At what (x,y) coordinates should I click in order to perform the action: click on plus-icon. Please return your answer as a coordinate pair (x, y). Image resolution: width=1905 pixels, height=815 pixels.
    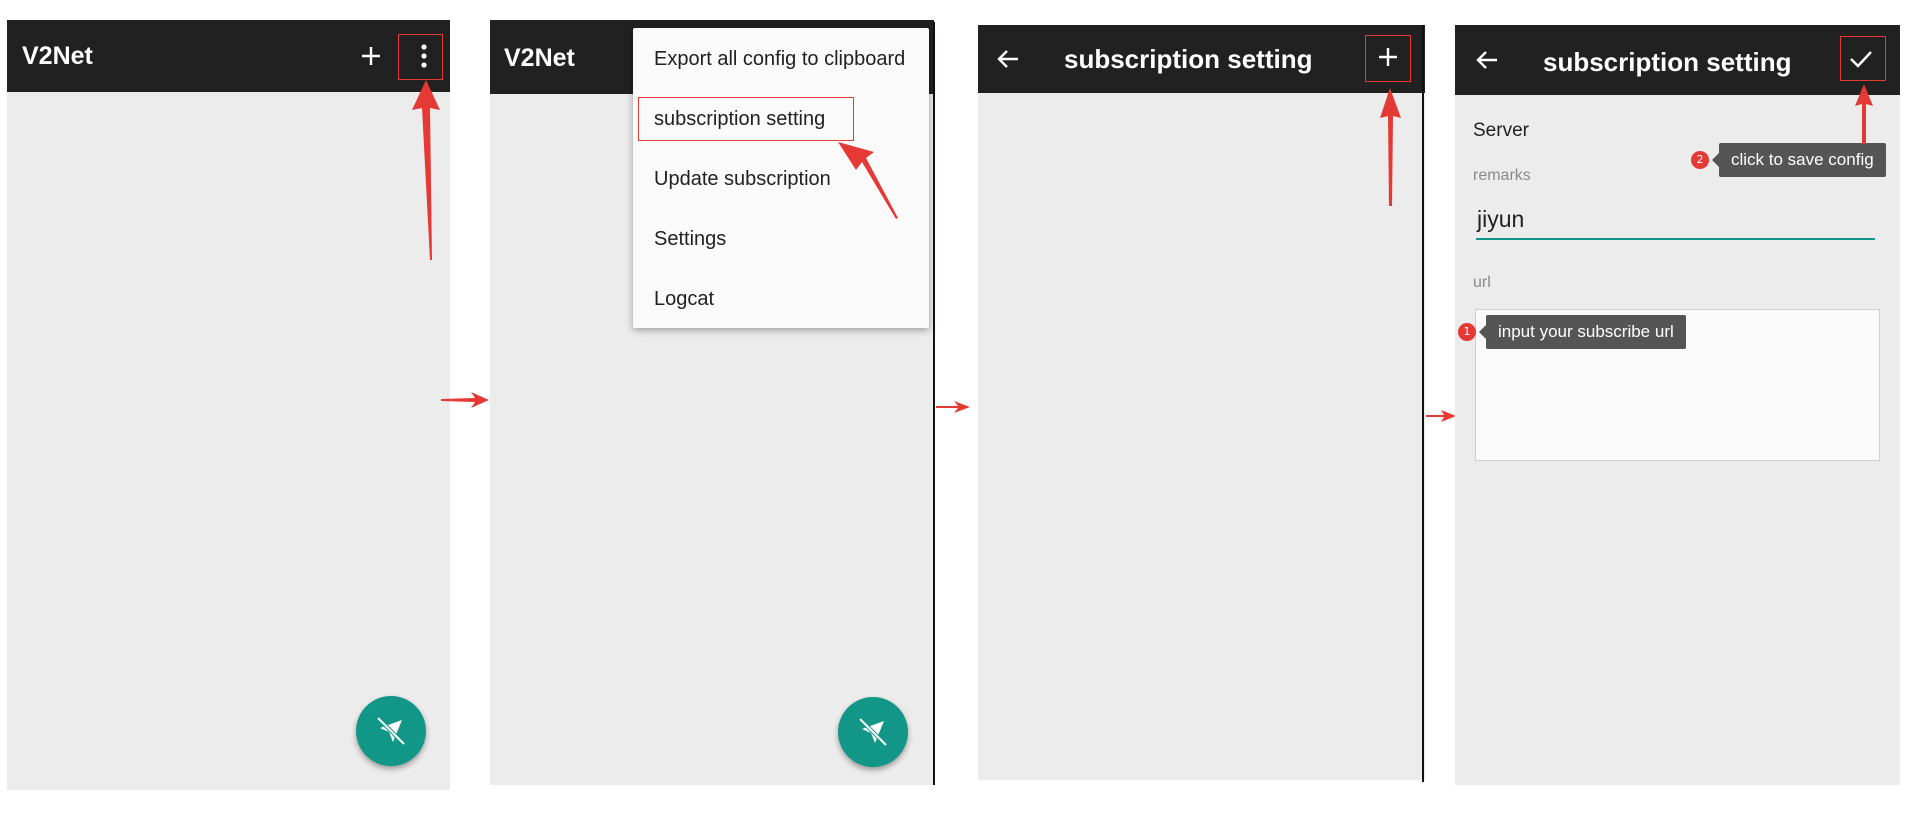
    Looking at the image, I should click on (371, 56).